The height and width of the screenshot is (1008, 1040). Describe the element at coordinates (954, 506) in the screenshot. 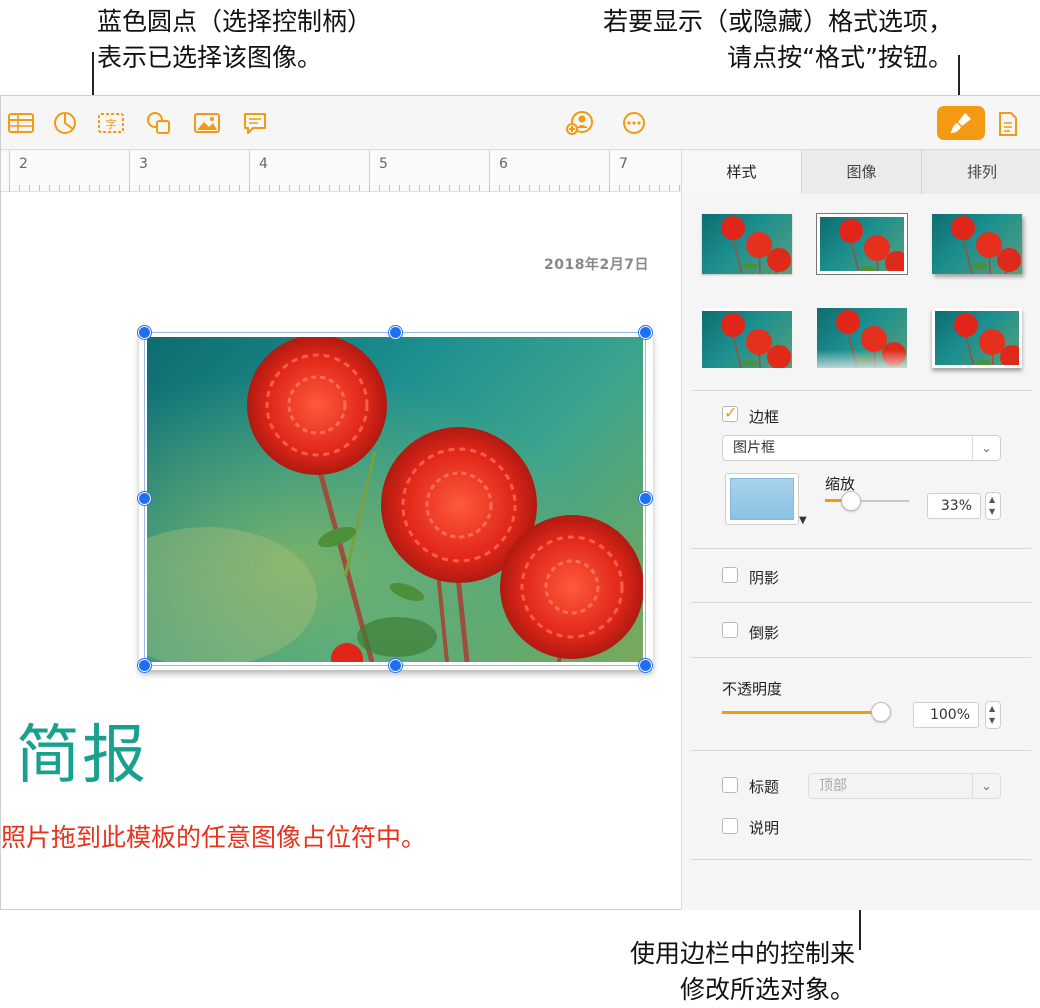

I see `scale-value-field: 33%` at that location.